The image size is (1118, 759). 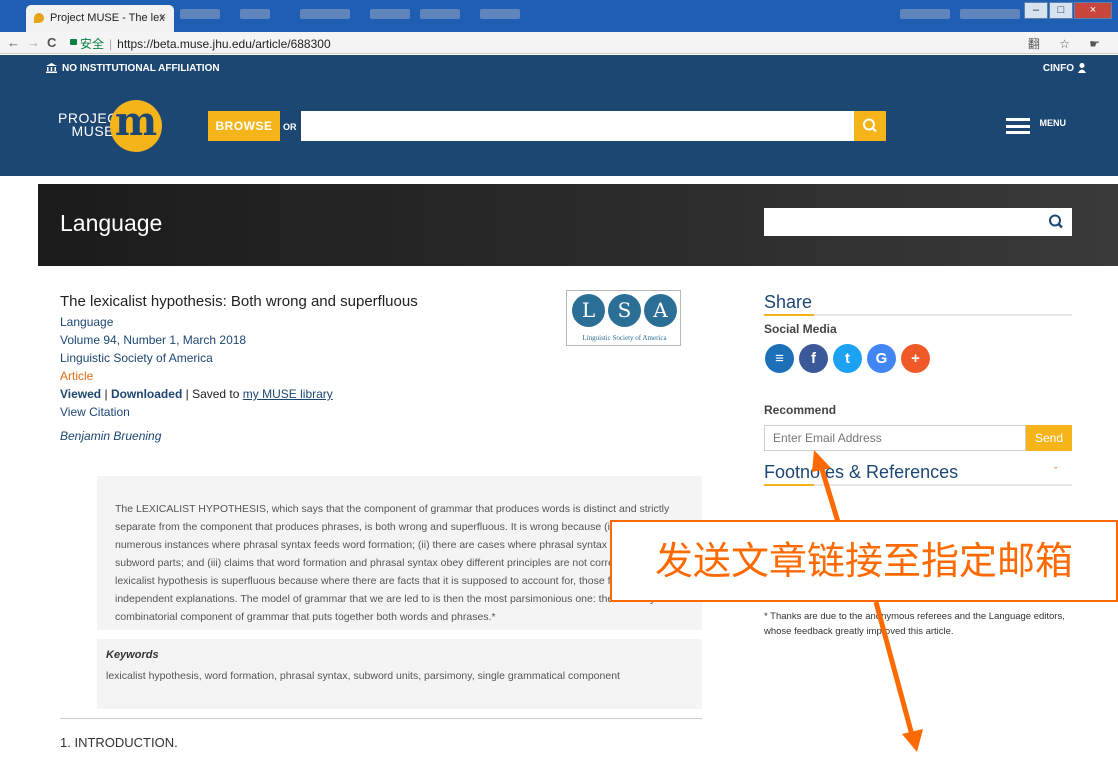 I want to click on tab-title: Project MUSE - The lex, so click(x=107, y=18).